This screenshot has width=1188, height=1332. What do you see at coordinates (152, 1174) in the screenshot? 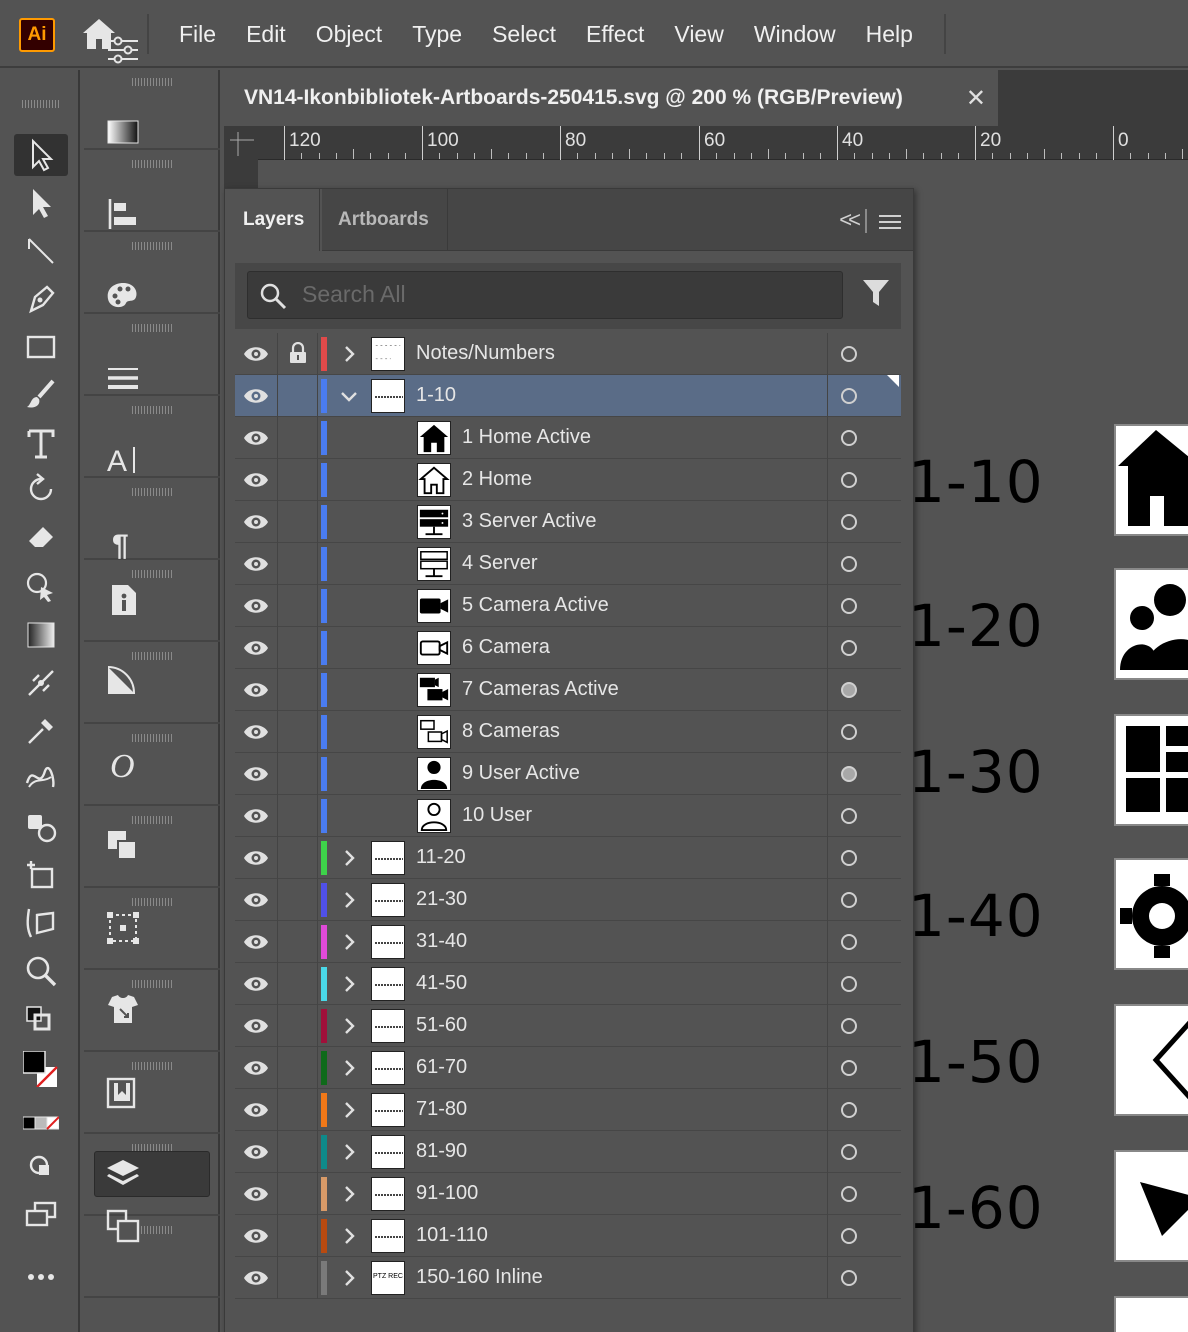
I see `layers-panel-icon` at bounding box center [152, 1174].